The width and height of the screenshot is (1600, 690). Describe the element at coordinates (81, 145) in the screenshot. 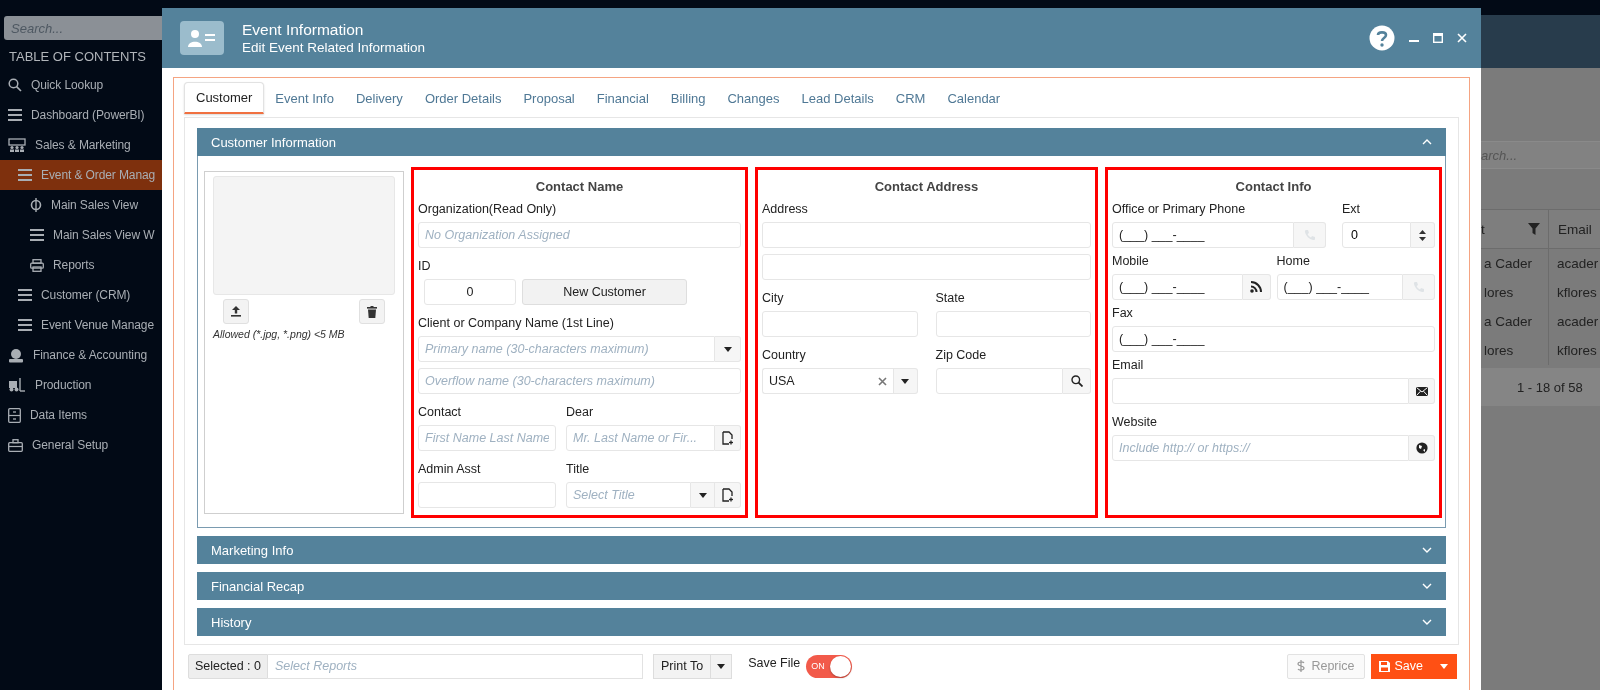

I see `sidebar-item: Sales & Marketing` at that location.